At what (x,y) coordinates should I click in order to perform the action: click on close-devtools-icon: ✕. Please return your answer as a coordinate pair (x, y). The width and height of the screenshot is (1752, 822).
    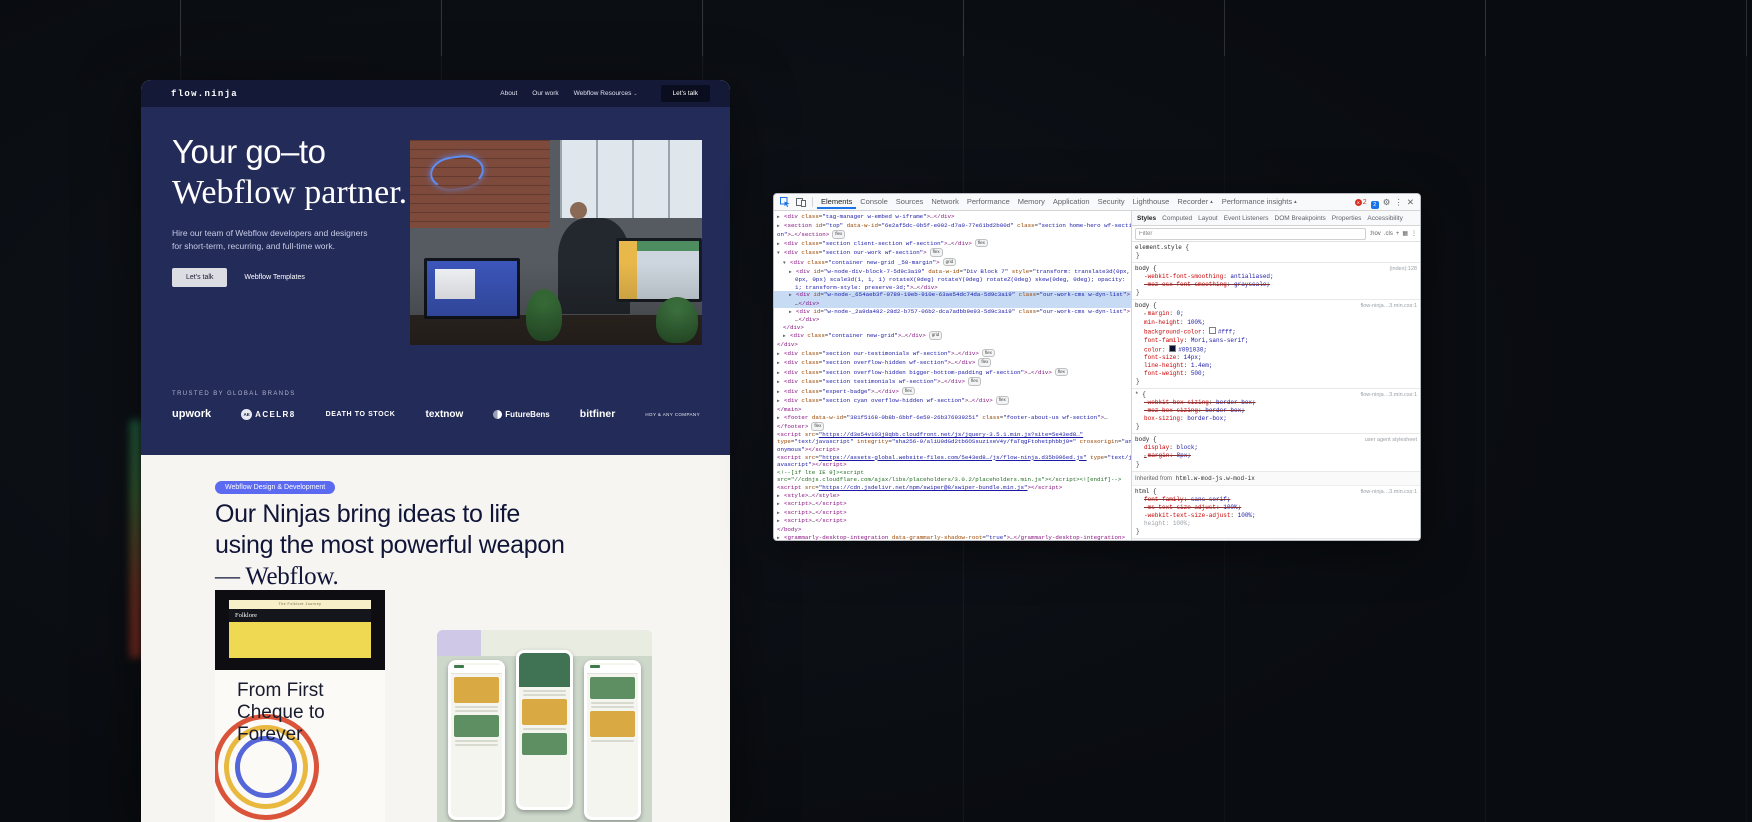
    Looking at the image, I should click on (1410, 202).